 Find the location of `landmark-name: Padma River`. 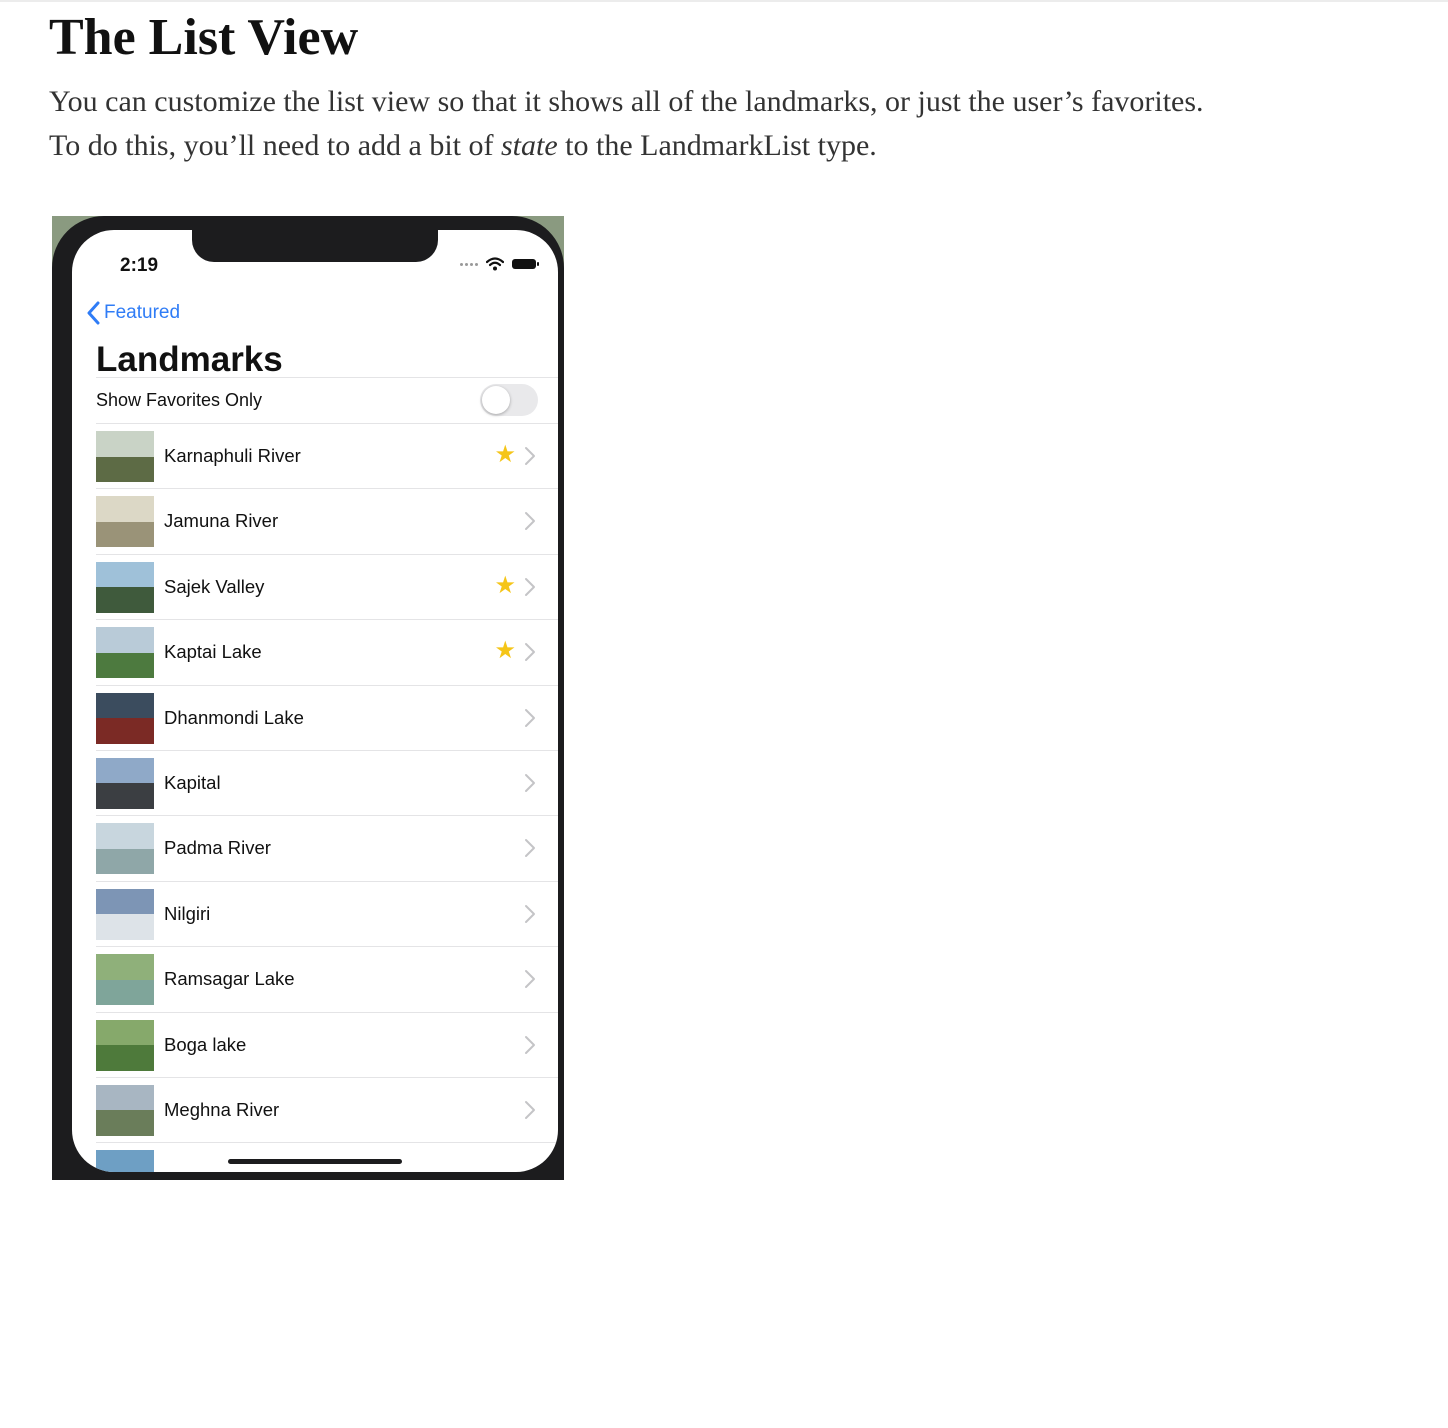

landmark-name: Padma River is located at coordinates (217, 848).